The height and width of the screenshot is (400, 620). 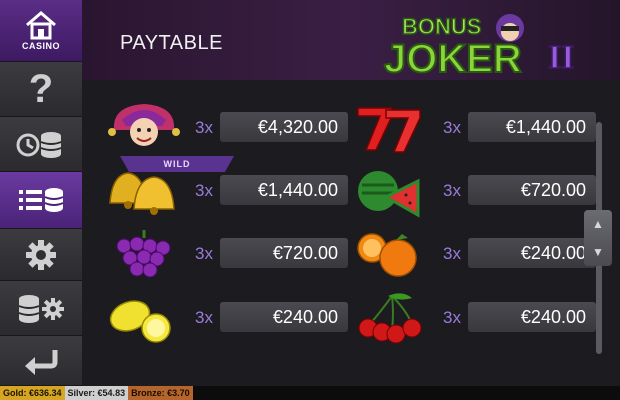 What do you see at coordinates (160, 393) in the screenshot?
I see `bronze-jackpot: Bronze: €3.70` at bounding box center [160, 393].